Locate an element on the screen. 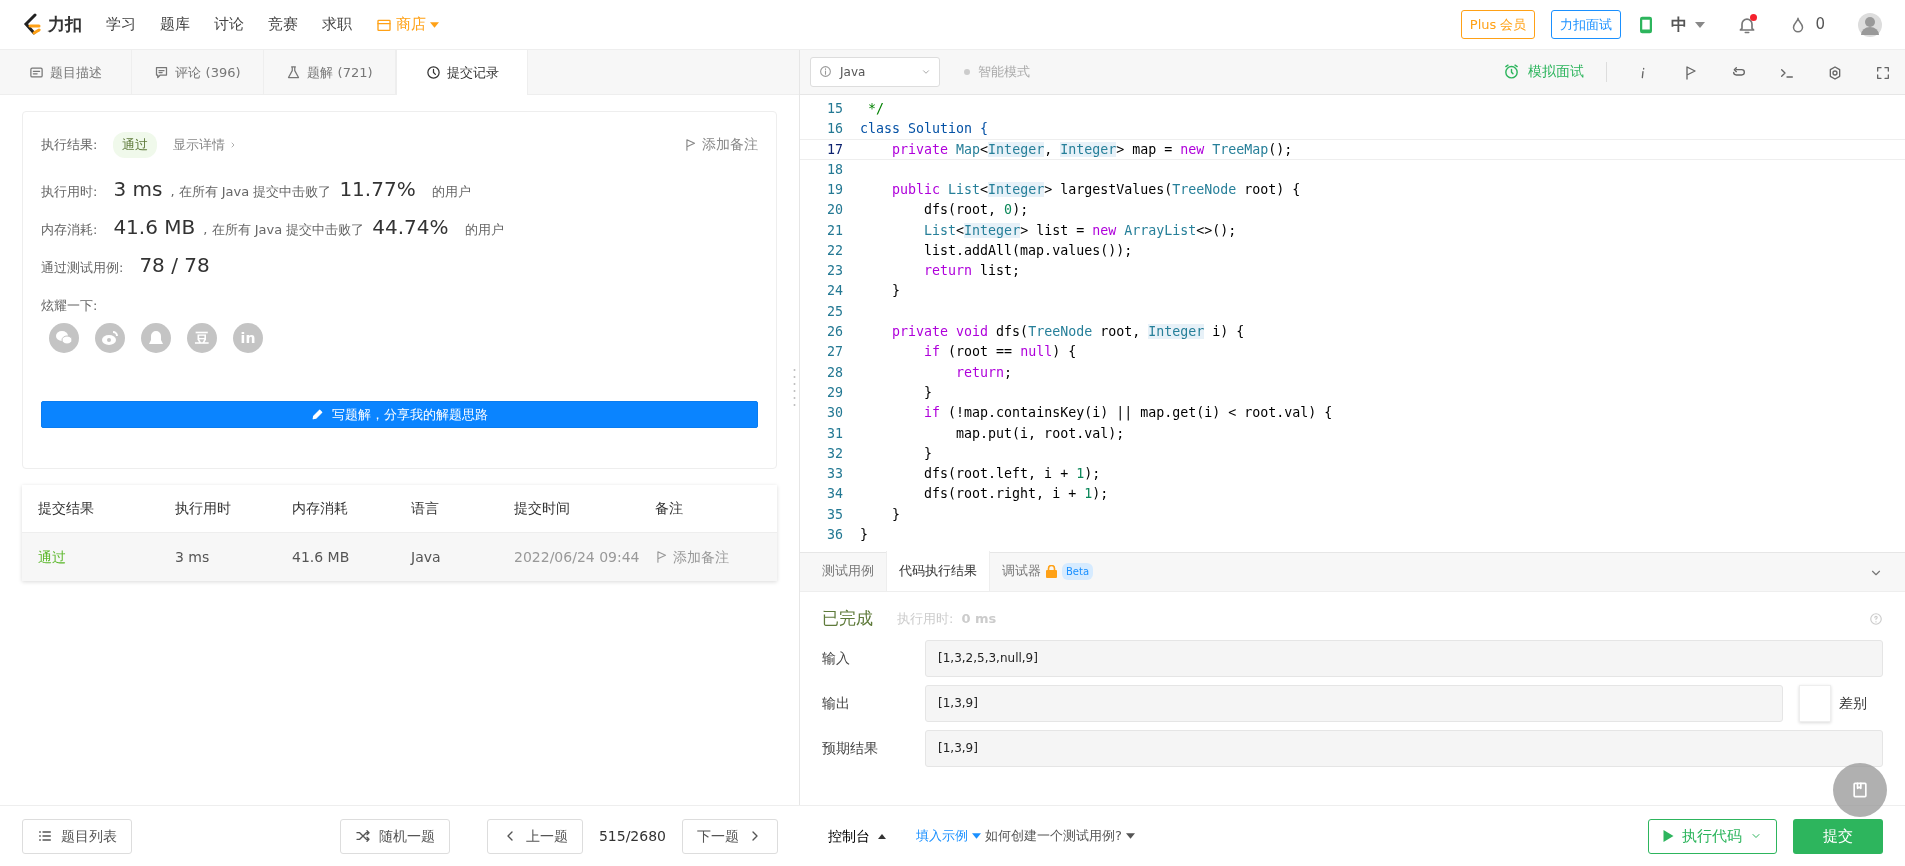 Image resolution: width=1905 pixels, height=866 pixels. line-number: 30 is located at coordinates (835, 413).